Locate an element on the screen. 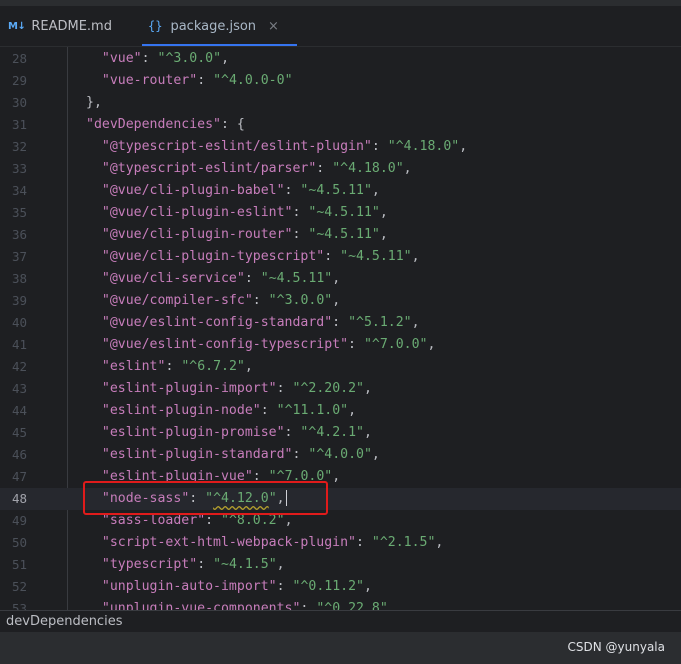  line-number: 46 is located at coordinates (19, 454).